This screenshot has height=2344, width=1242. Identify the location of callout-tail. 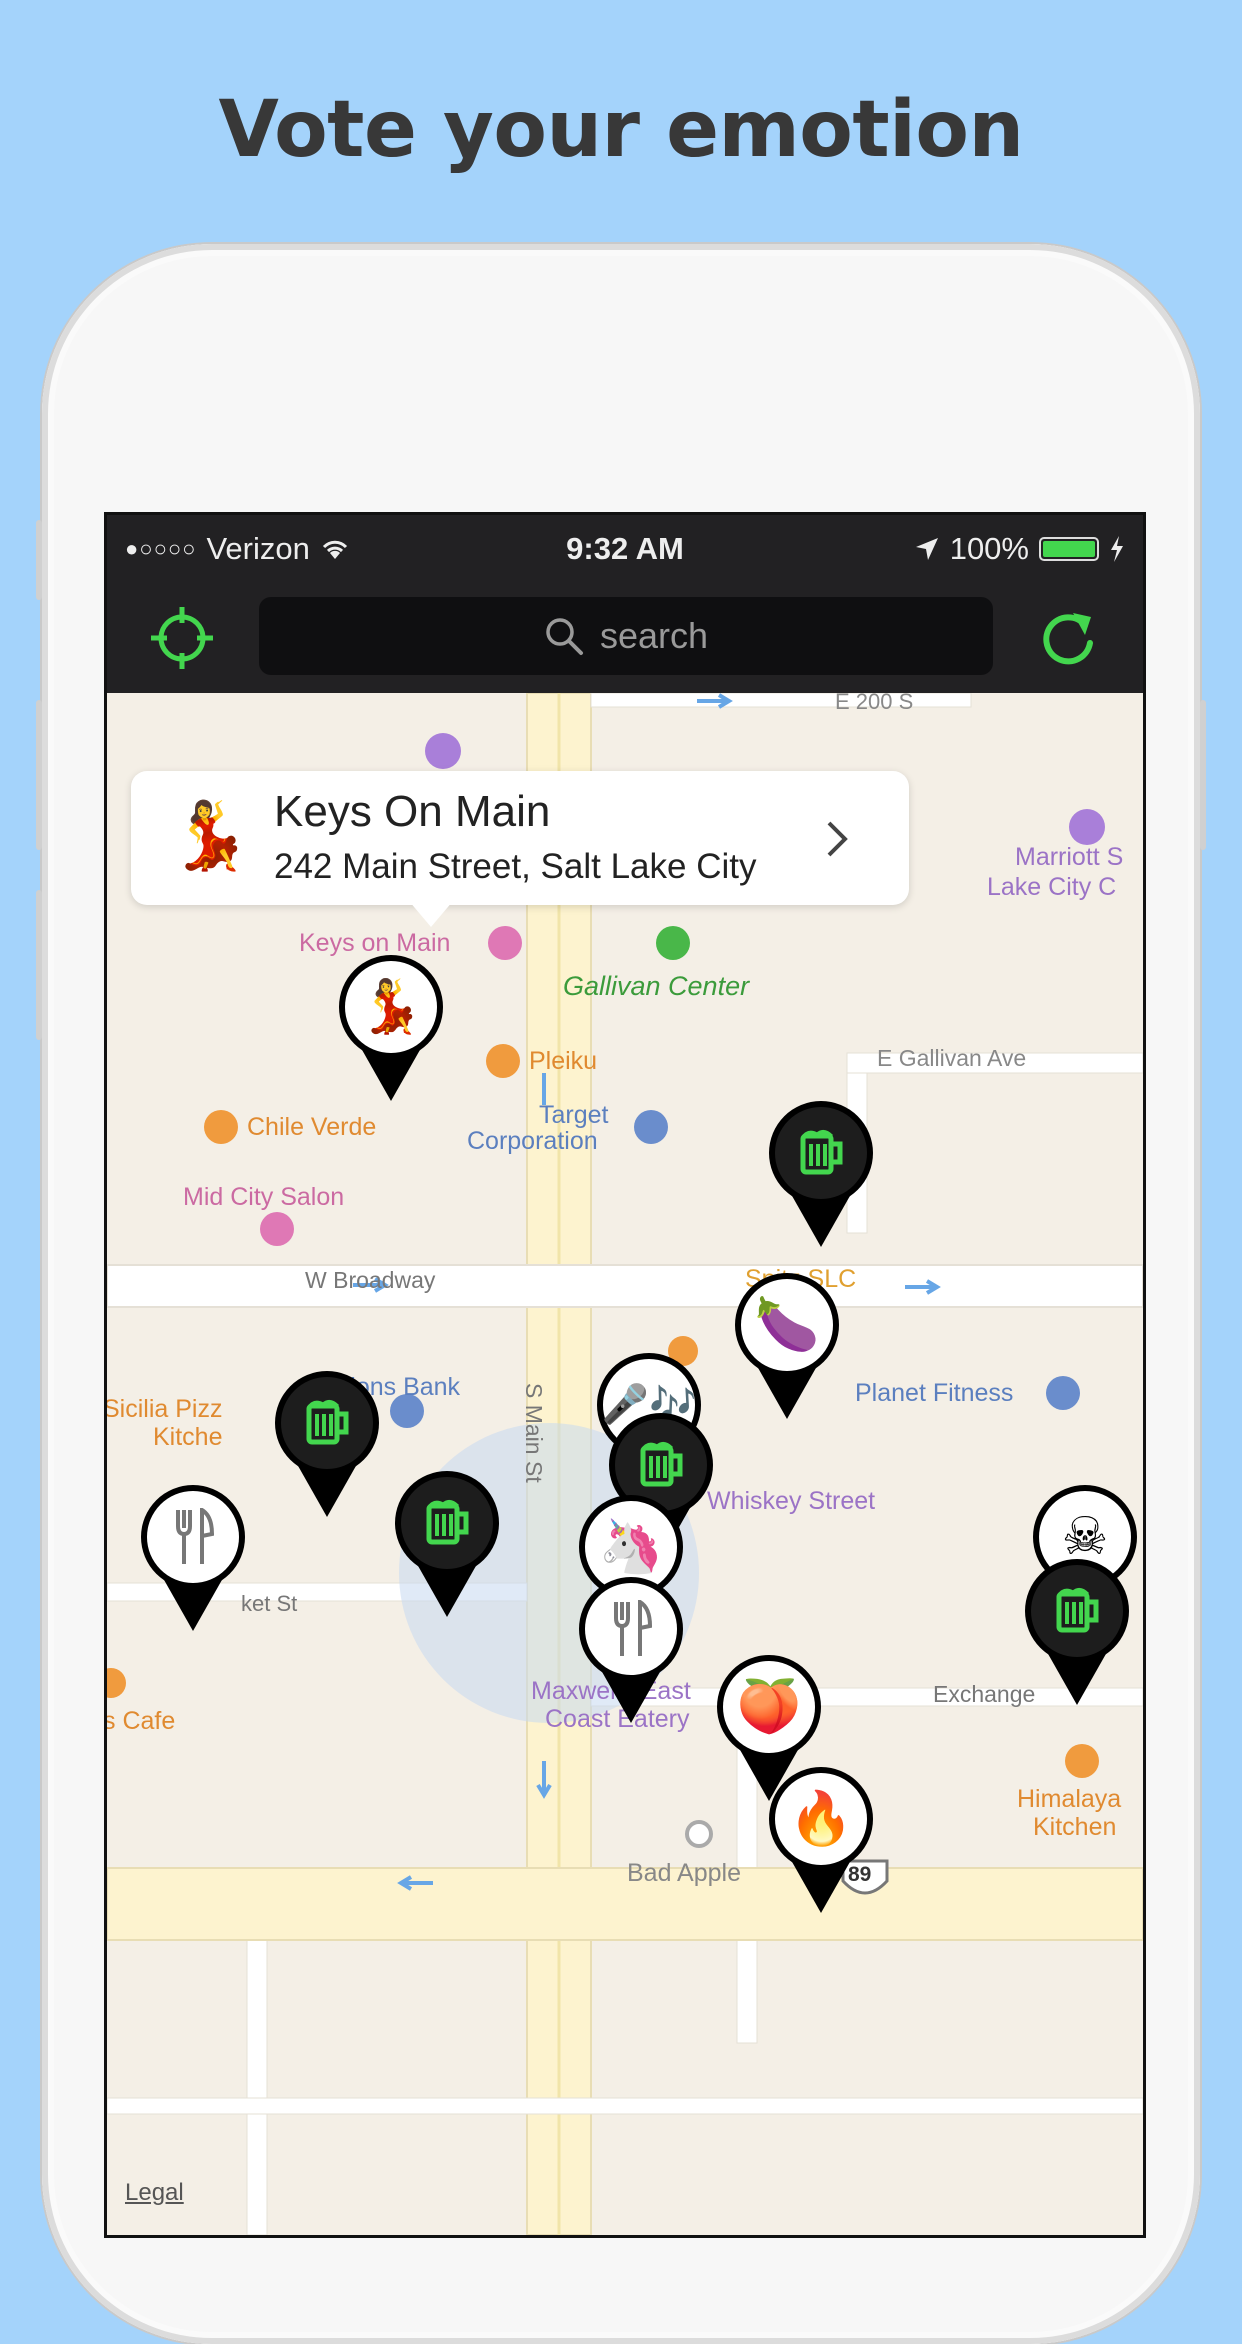
(431, 914).